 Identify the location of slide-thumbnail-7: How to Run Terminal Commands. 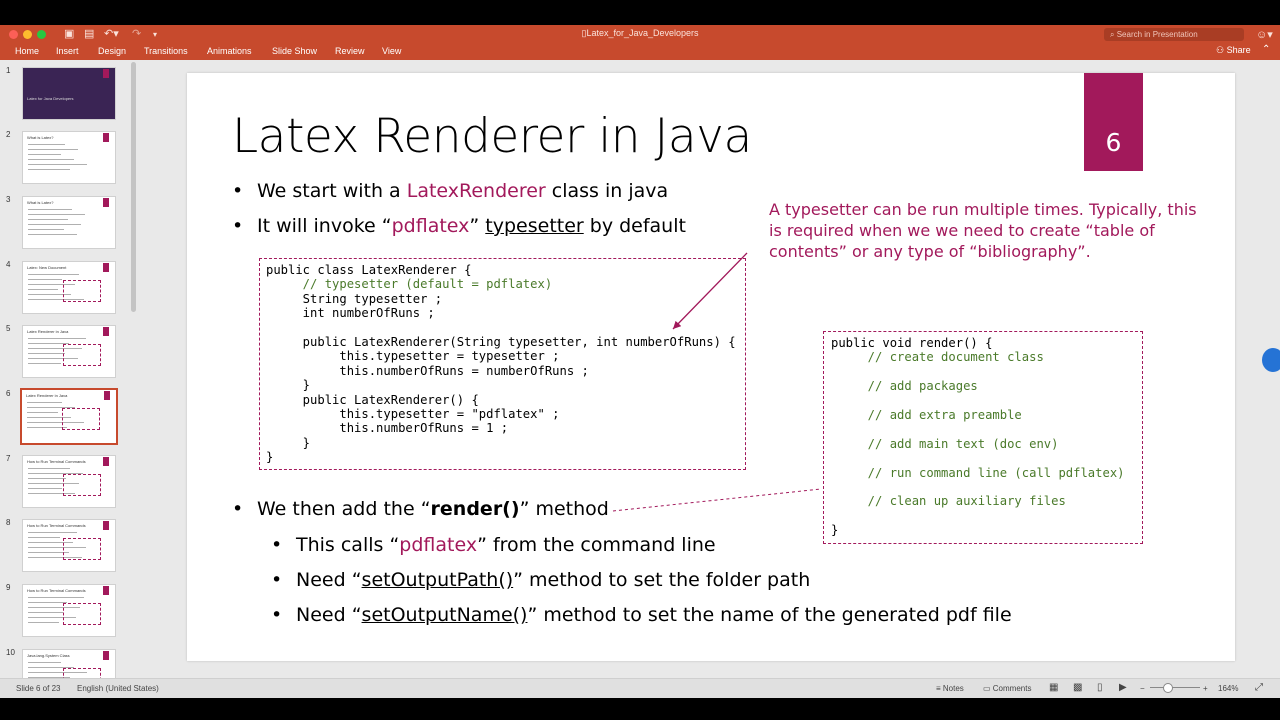
(69, 481).